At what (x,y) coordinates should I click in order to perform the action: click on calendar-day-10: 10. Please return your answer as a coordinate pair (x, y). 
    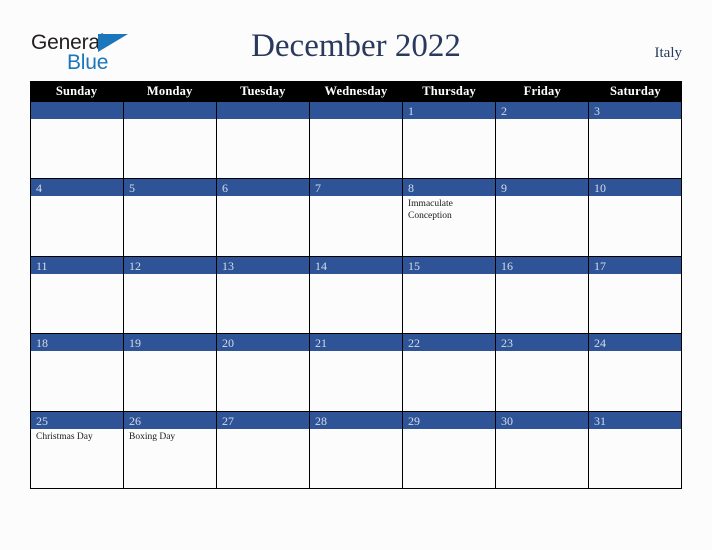
    Looking at the image, I should click on (635, 217).